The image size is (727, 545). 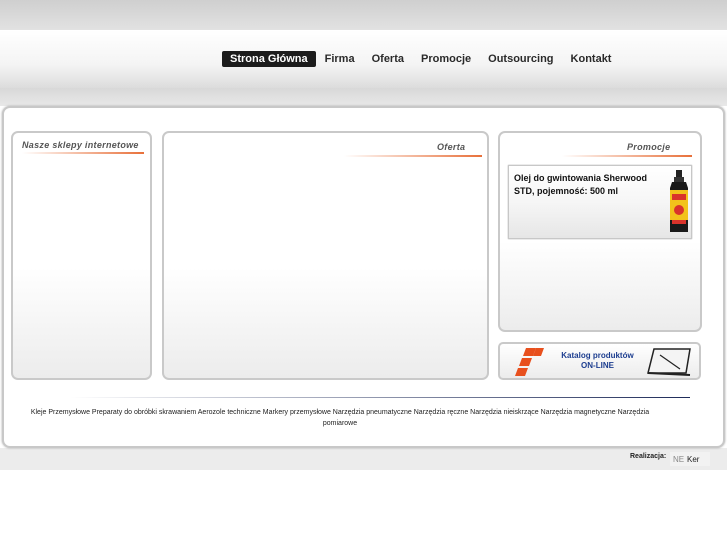 I want to click on nav-strona-glowna: Strona Główna, so click(x=269, y=59).